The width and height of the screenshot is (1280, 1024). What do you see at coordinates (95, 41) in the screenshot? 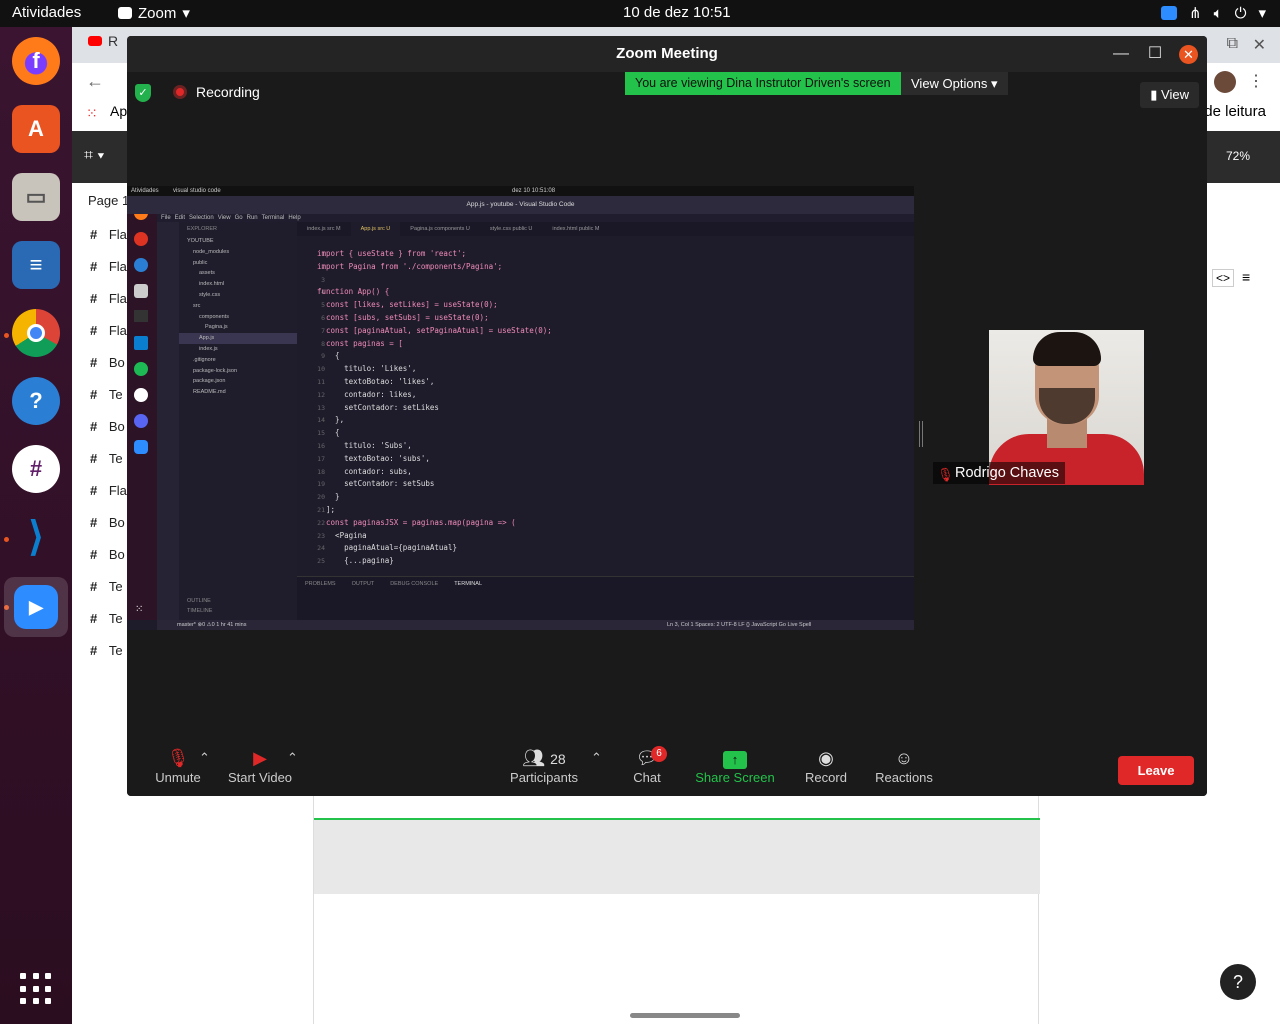
I see `youtube-icon` at bounding box center [95, 41].